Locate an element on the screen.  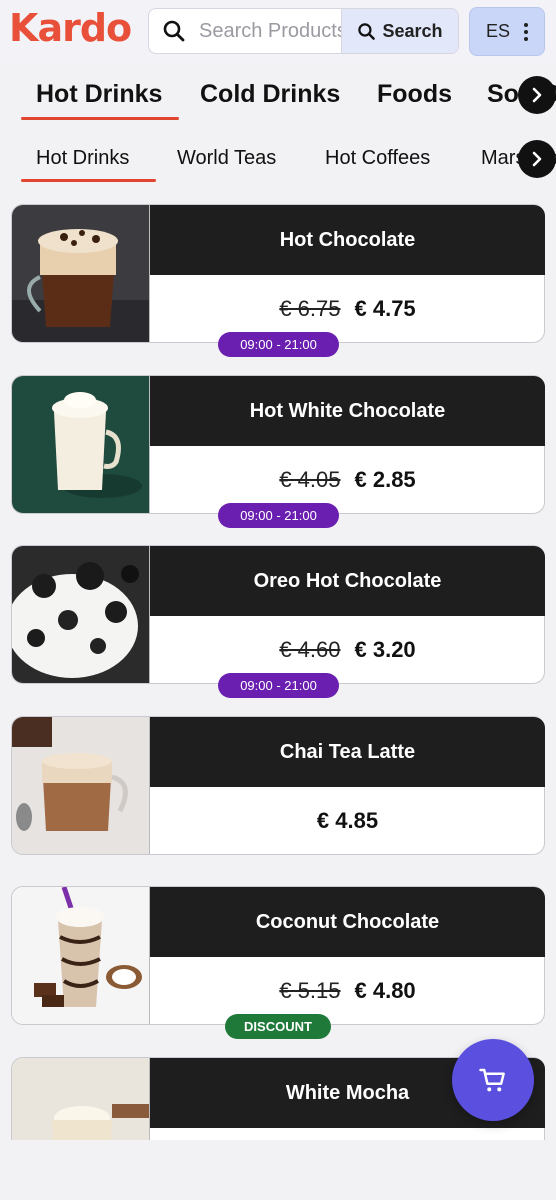
active-tab-indicator is located at coordinates (100, 118).